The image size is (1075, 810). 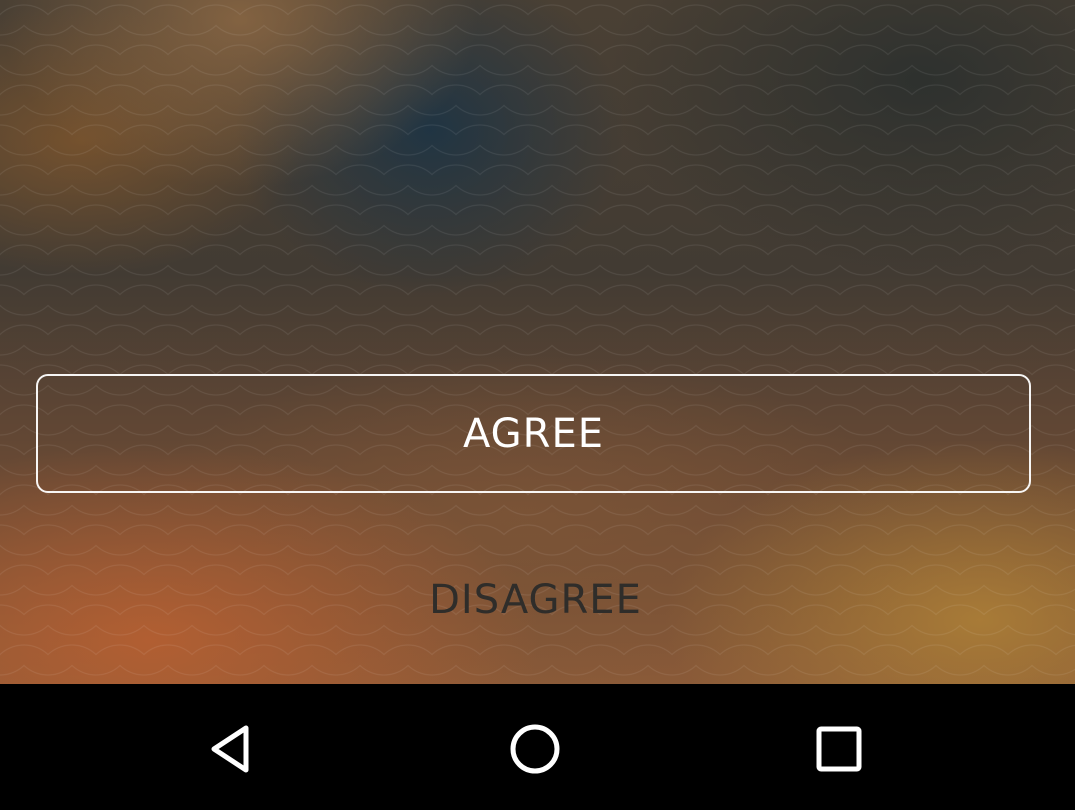 I want to click on agree-button: AGREE, so click(x=533, y=433).